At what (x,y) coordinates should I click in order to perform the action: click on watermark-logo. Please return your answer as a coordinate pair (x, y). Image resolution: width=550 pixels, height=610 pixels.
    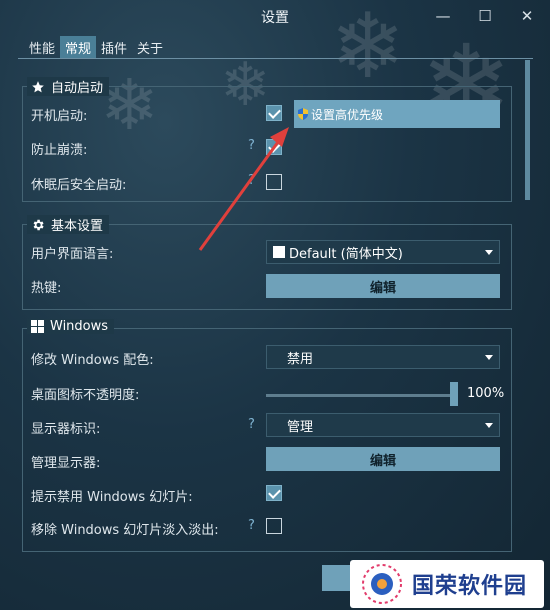
    Looking at the image, I should click on (382, 584).